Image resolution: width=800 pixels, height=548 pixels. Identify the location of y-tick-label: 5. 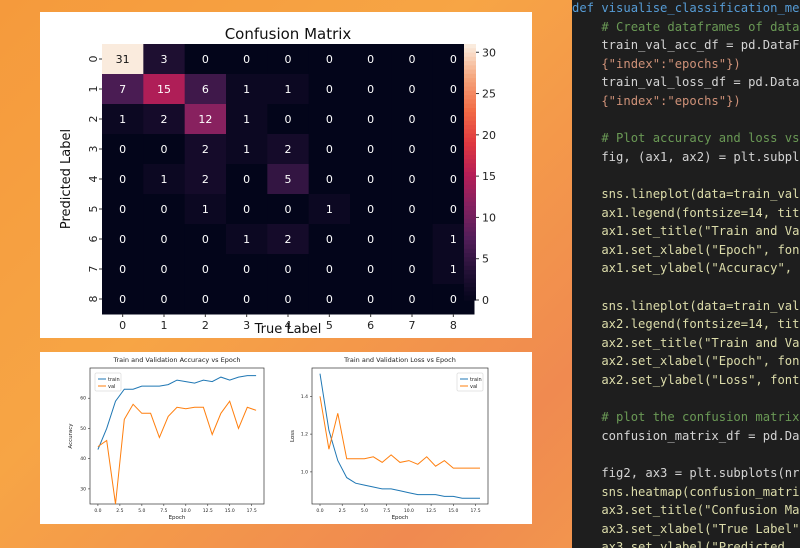
(93, 209).